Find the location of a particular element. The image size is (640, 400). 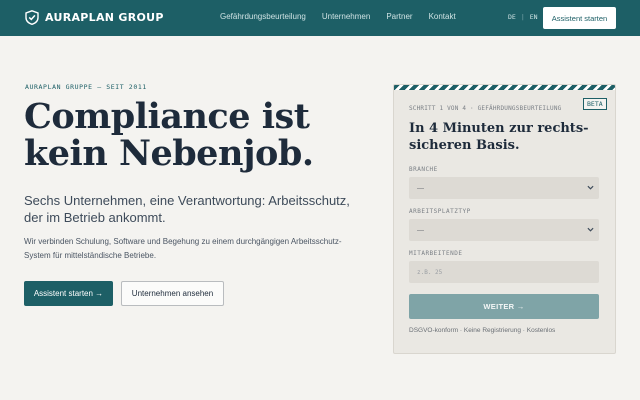

header-start-assistant-button: Assistent starten is located at coordinates (579, 18).